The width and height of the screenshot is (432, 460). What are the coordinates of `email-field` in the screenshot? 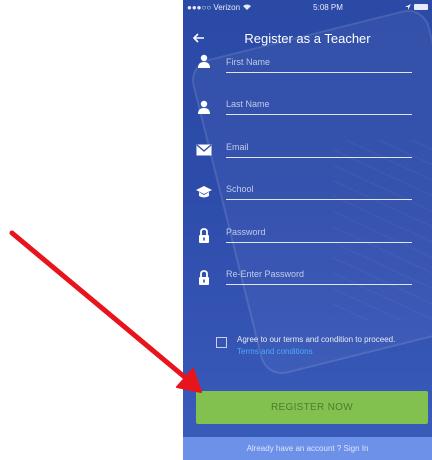 It's located at (307, 152).